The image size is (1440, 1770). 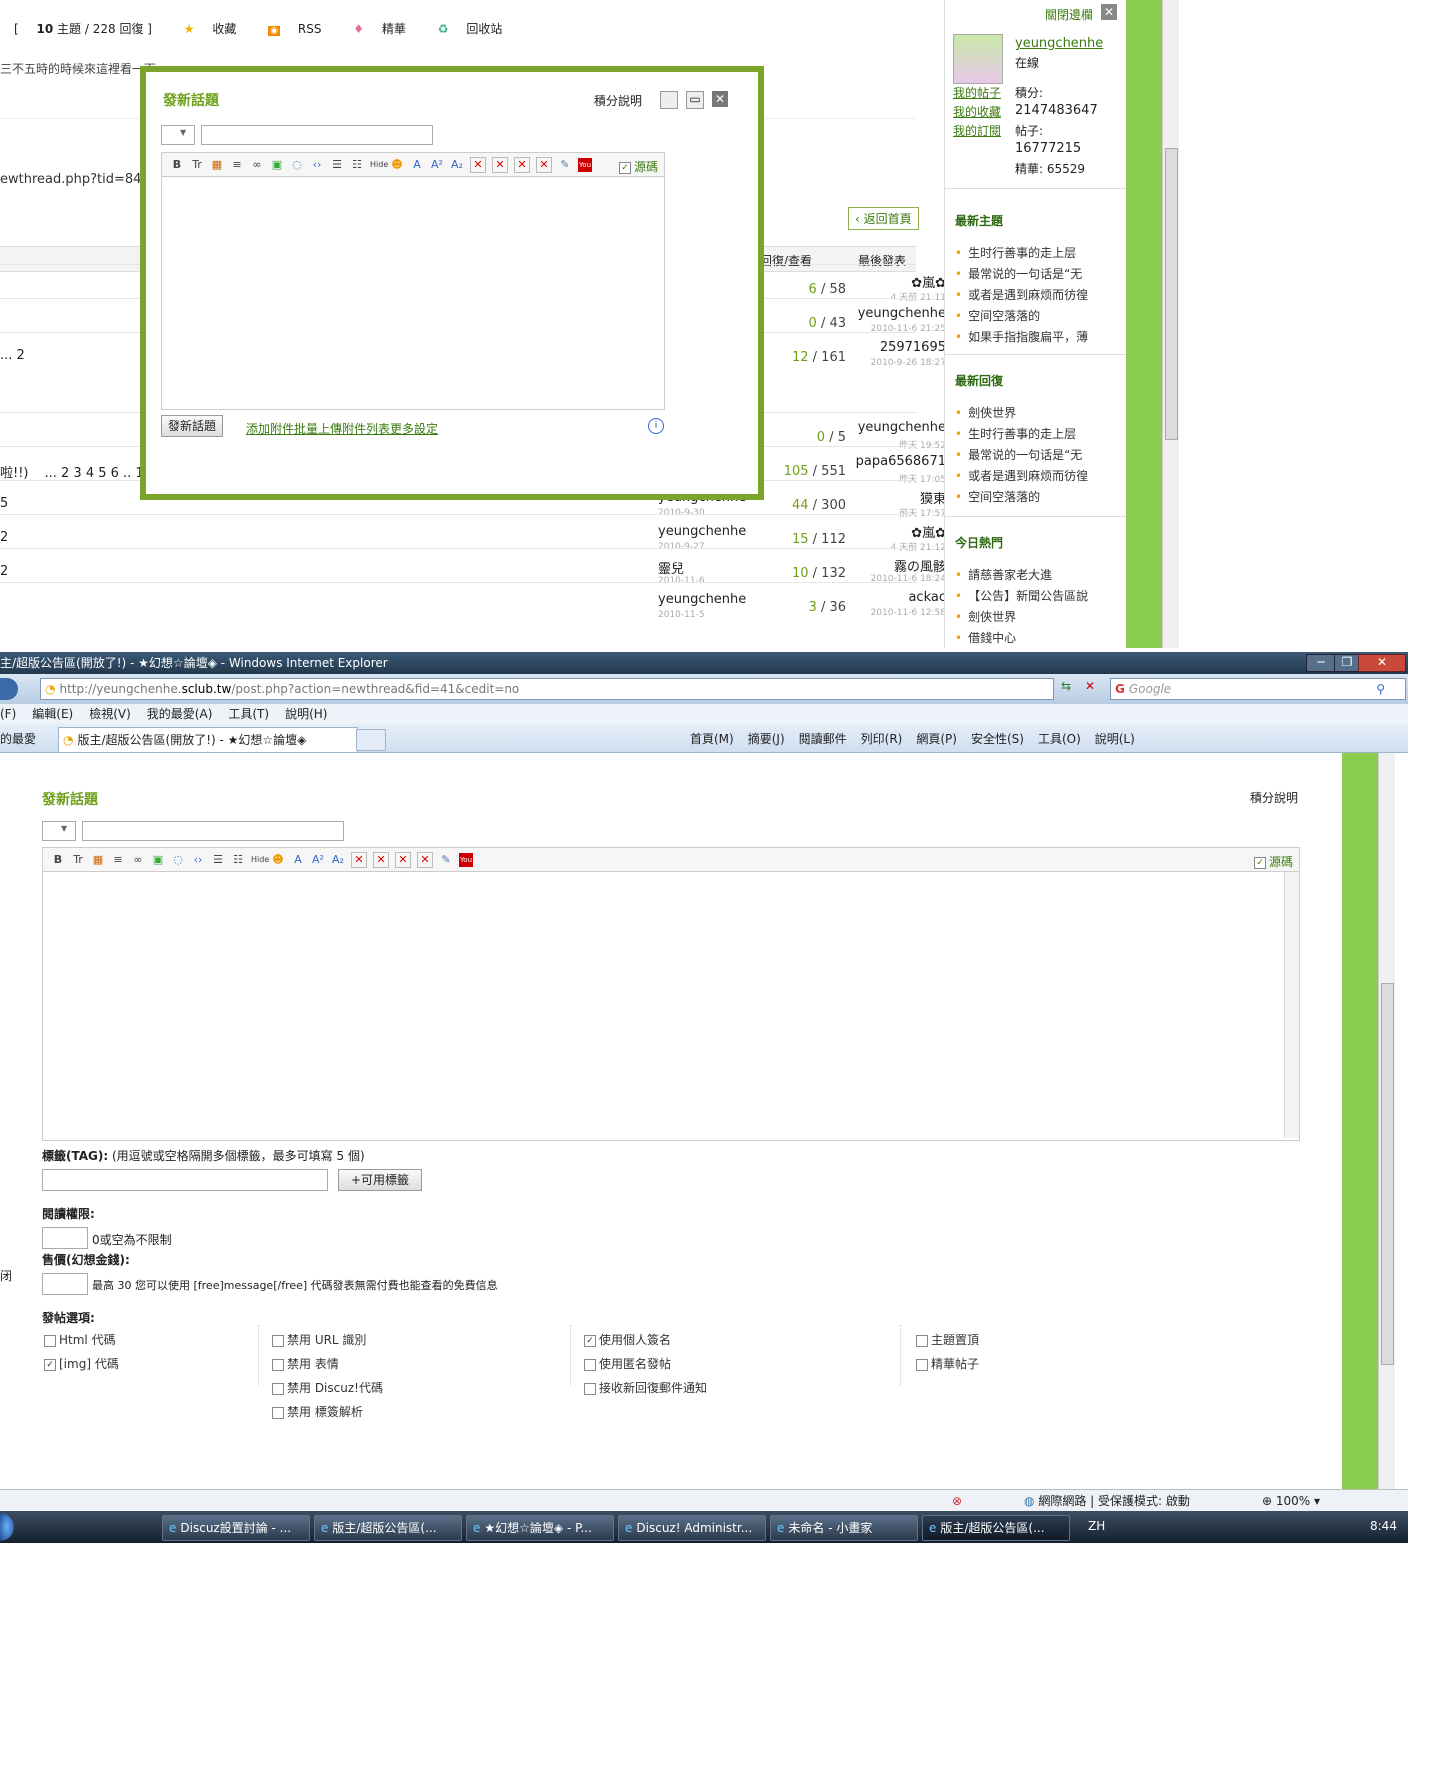 What do you see at coordinates (997, 738) in the screenshot?
I see `command-item: 安全性(S)` at bounding box center [997, 738].